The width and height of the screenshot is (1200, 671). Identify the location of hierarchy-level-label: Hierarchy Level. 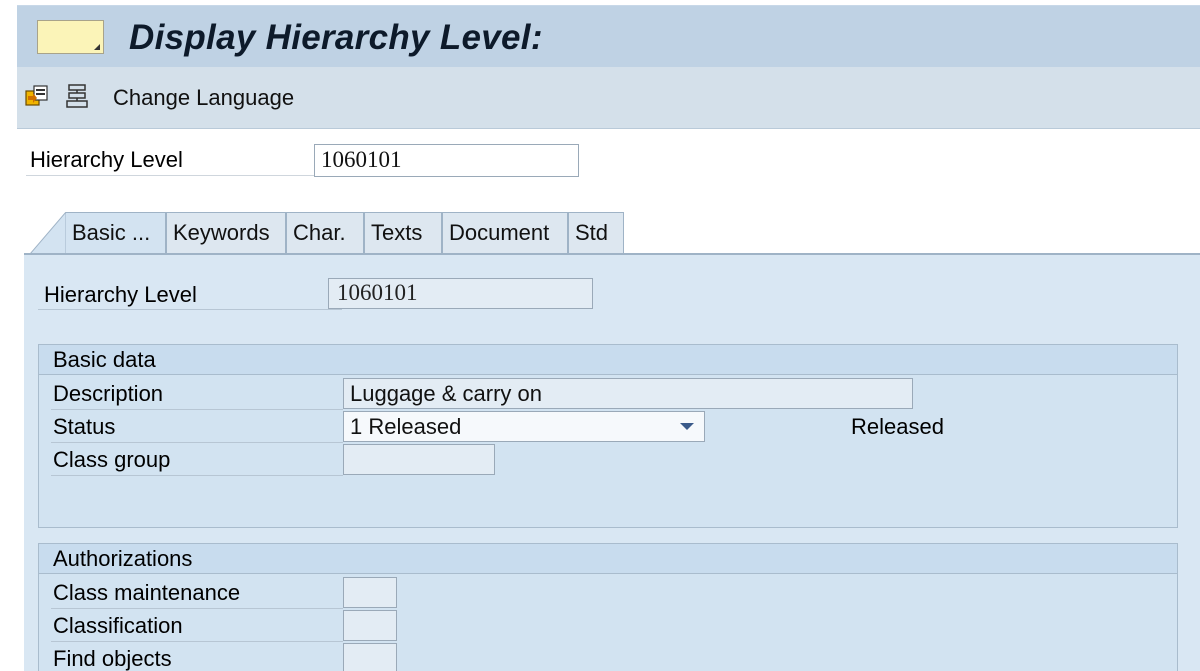
(106, 159).